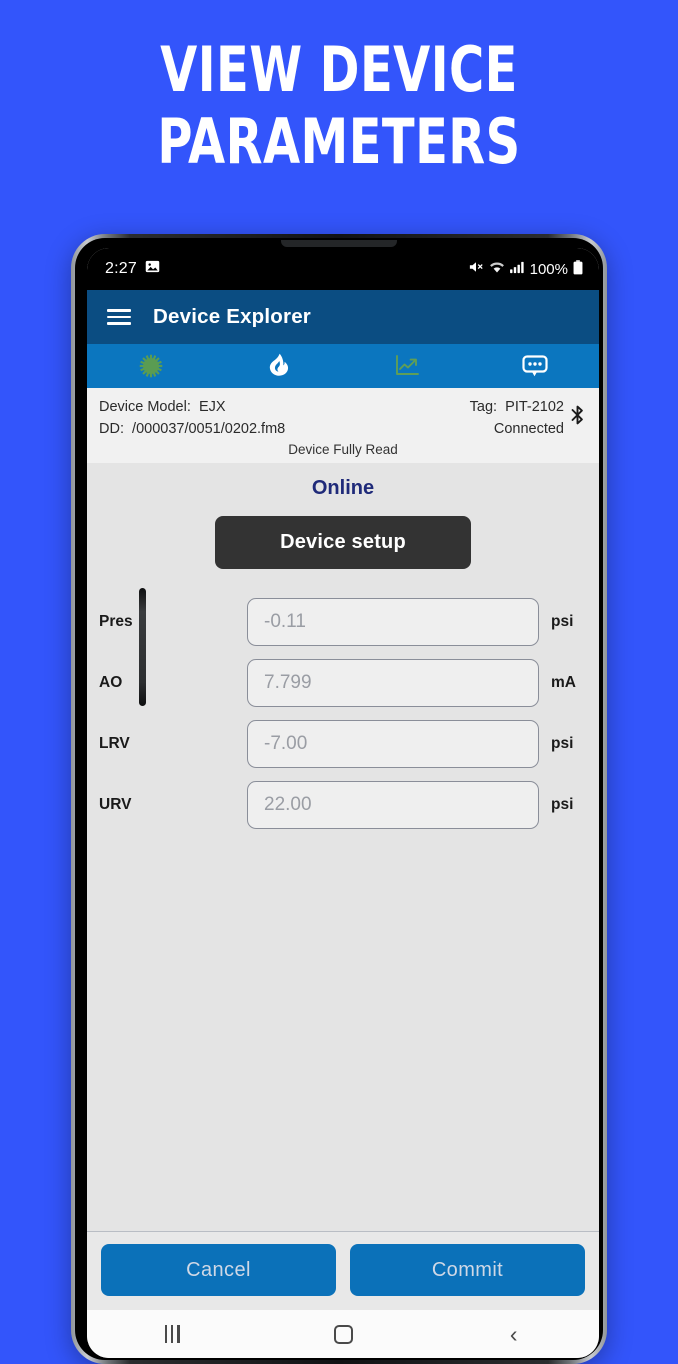  I want to click on parameter-row-urv: URV psi, so click(343, 804).